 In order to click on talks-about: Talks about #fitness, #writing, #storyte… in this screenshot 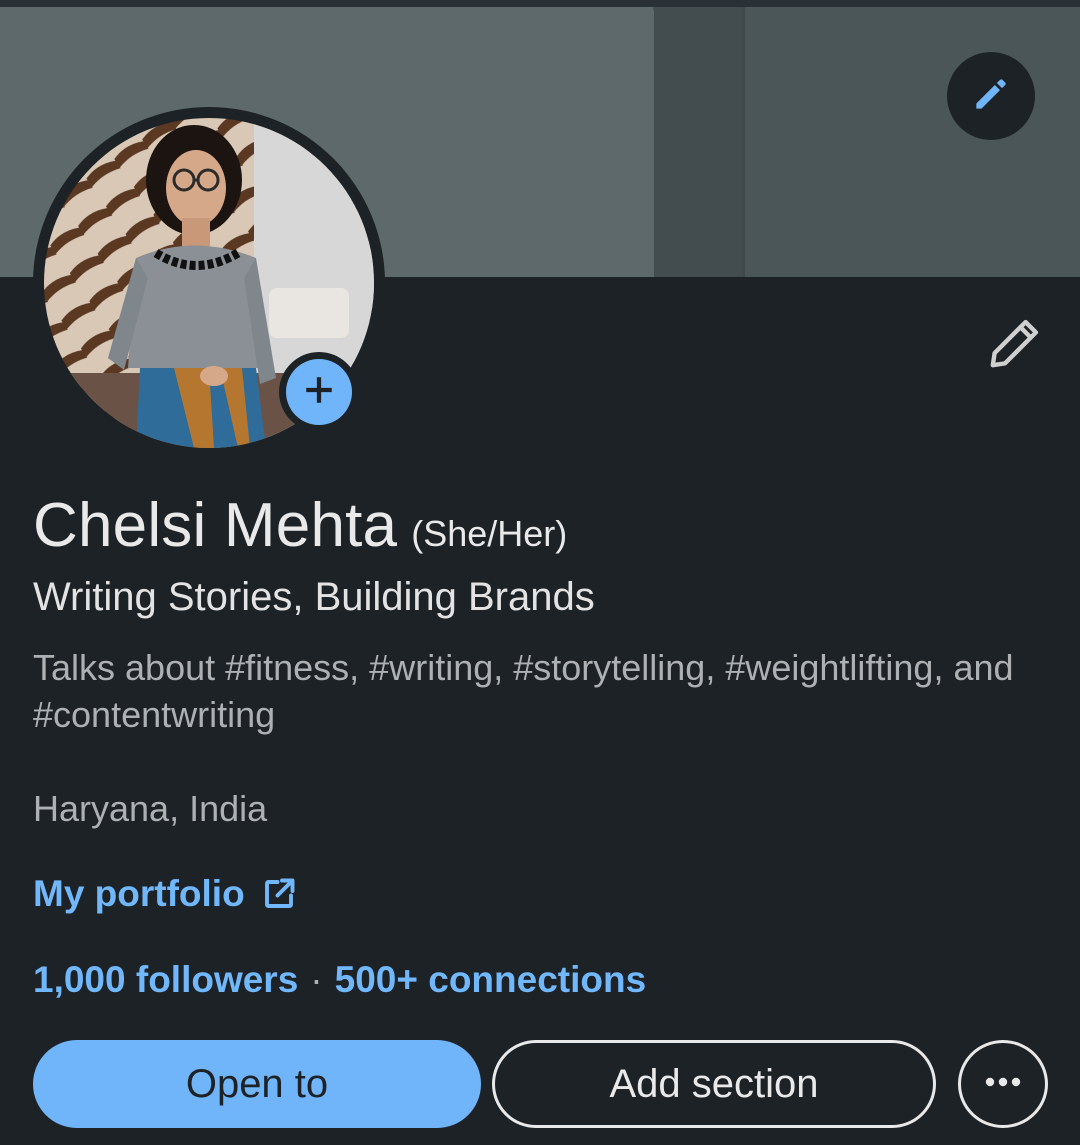, I will do `click(523, 691)`.